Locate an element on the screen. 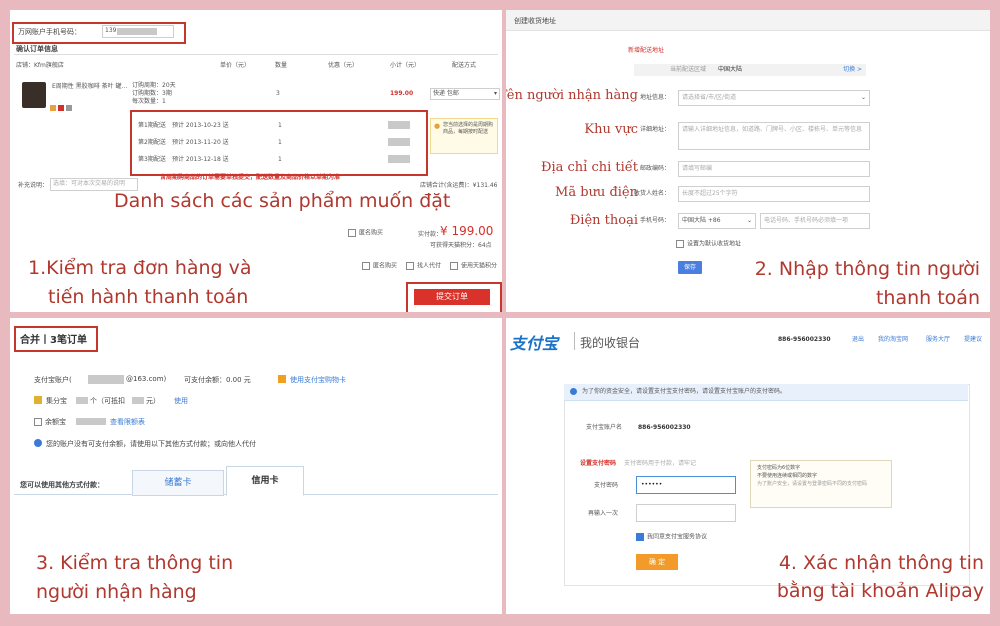  period-1-qty: 1 is located at coordinates (280, 125).